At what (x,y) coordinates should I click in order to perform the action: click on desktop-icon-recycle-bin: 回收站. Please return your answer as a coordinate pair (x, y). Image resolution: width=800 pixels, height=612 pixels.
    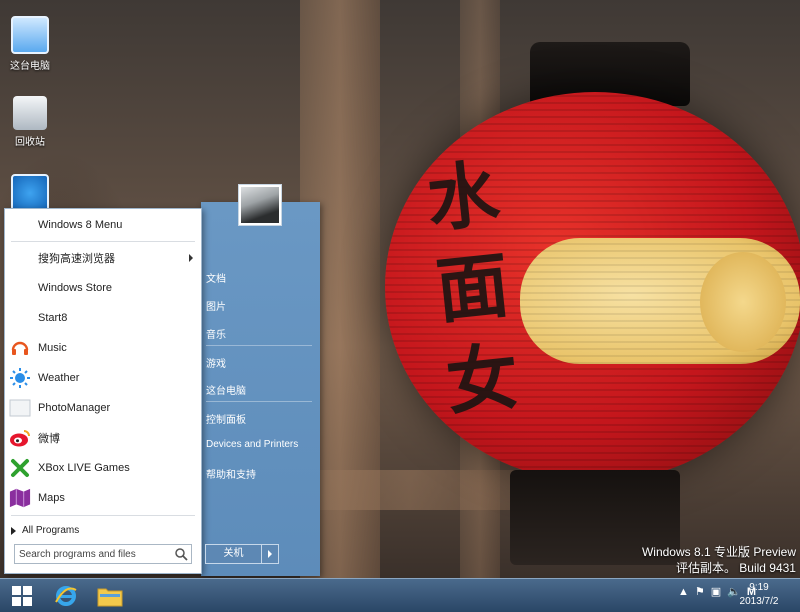
    Looking at the image, I should click on (30, 122).